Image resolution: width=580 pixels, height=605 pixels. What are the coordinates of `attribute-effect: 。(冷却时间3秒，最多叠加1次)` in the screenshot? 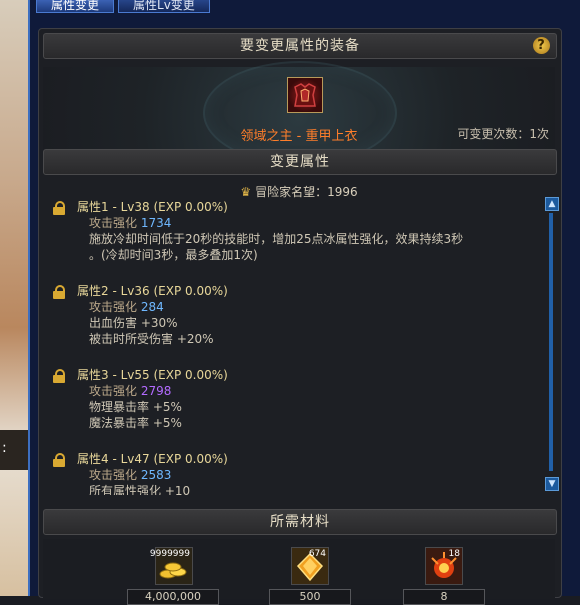 It's located at (173, 255).